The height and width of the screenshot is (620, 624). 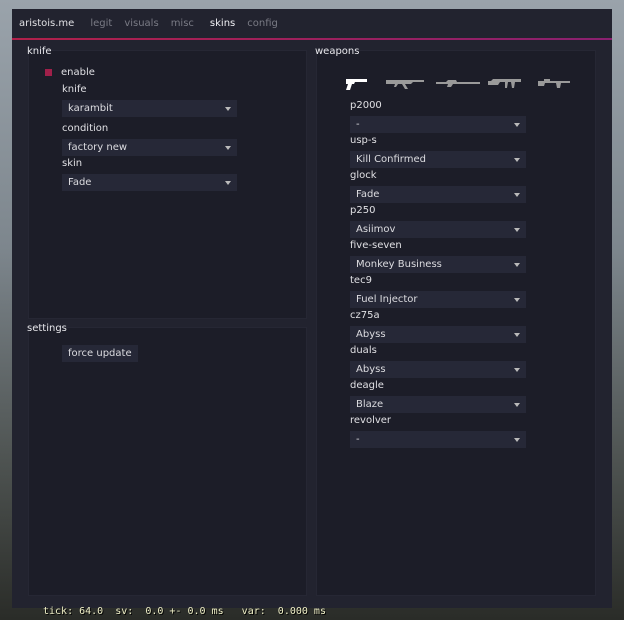 What do you see at coordinates (391, 159) in the screenshot?
I see `weapon-skin-value: Kill Confirmed` at bounding box center [391, 159].